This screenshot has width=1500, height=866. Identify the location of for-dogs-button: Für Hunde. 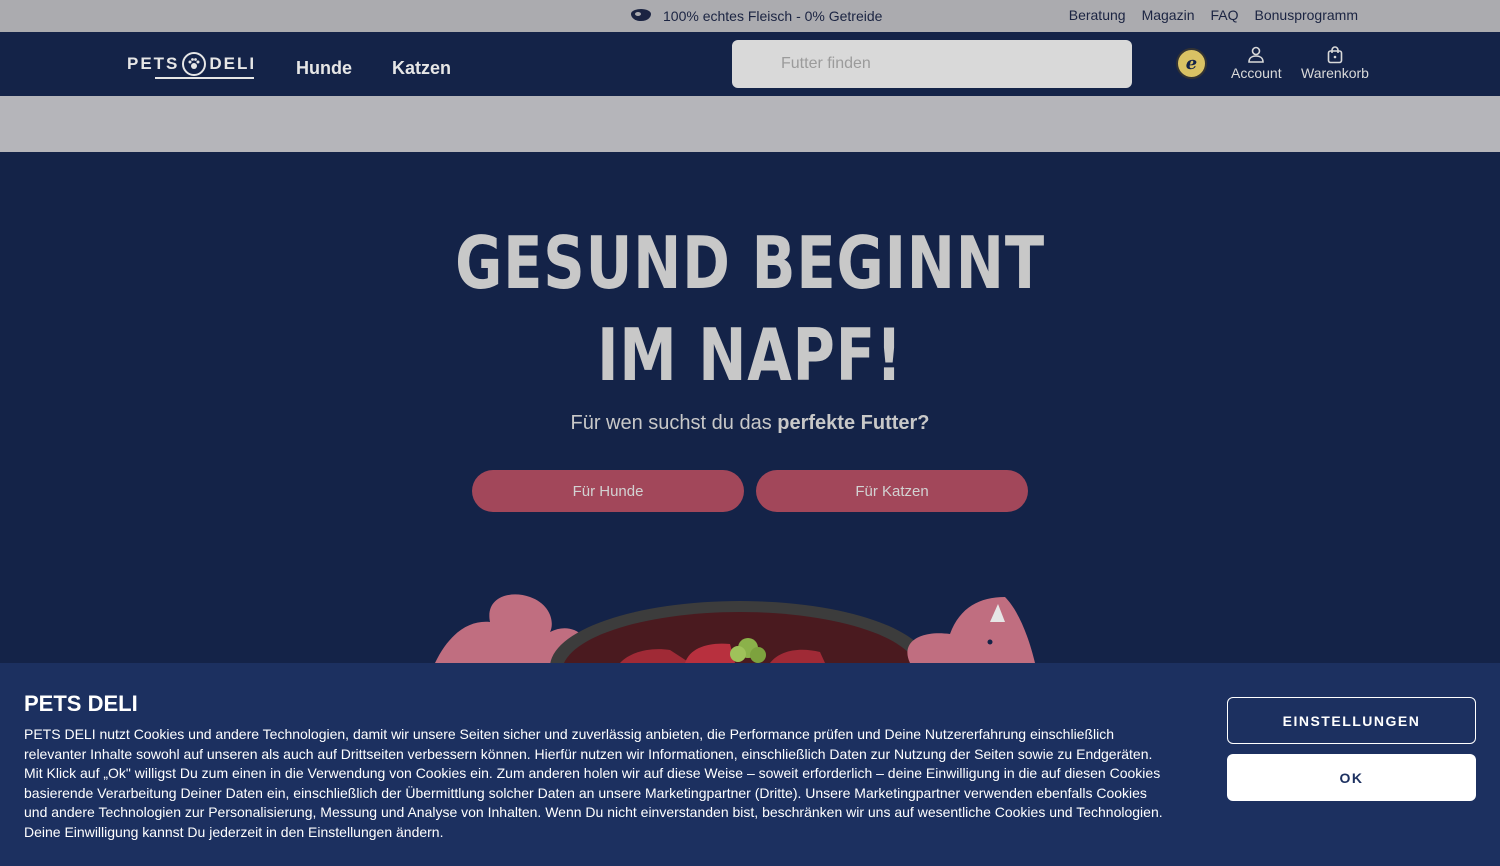
(608, 491).